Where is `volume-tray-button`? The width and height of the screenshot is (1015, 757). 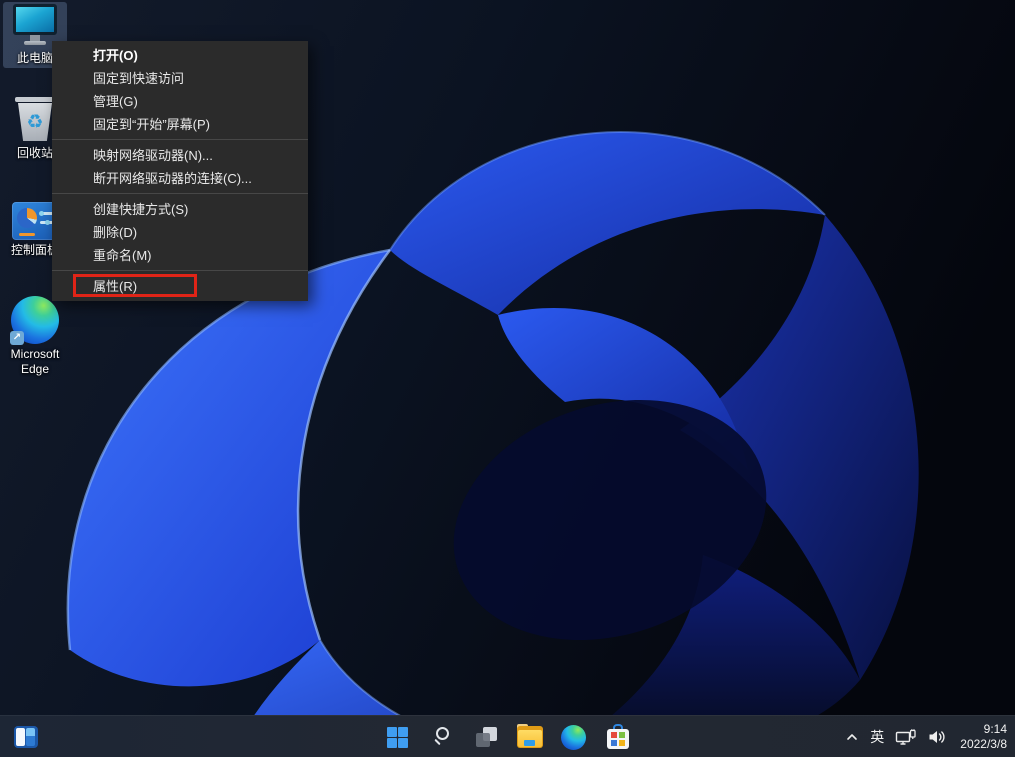 volume-tray-button is located at coordinates (937, 737).